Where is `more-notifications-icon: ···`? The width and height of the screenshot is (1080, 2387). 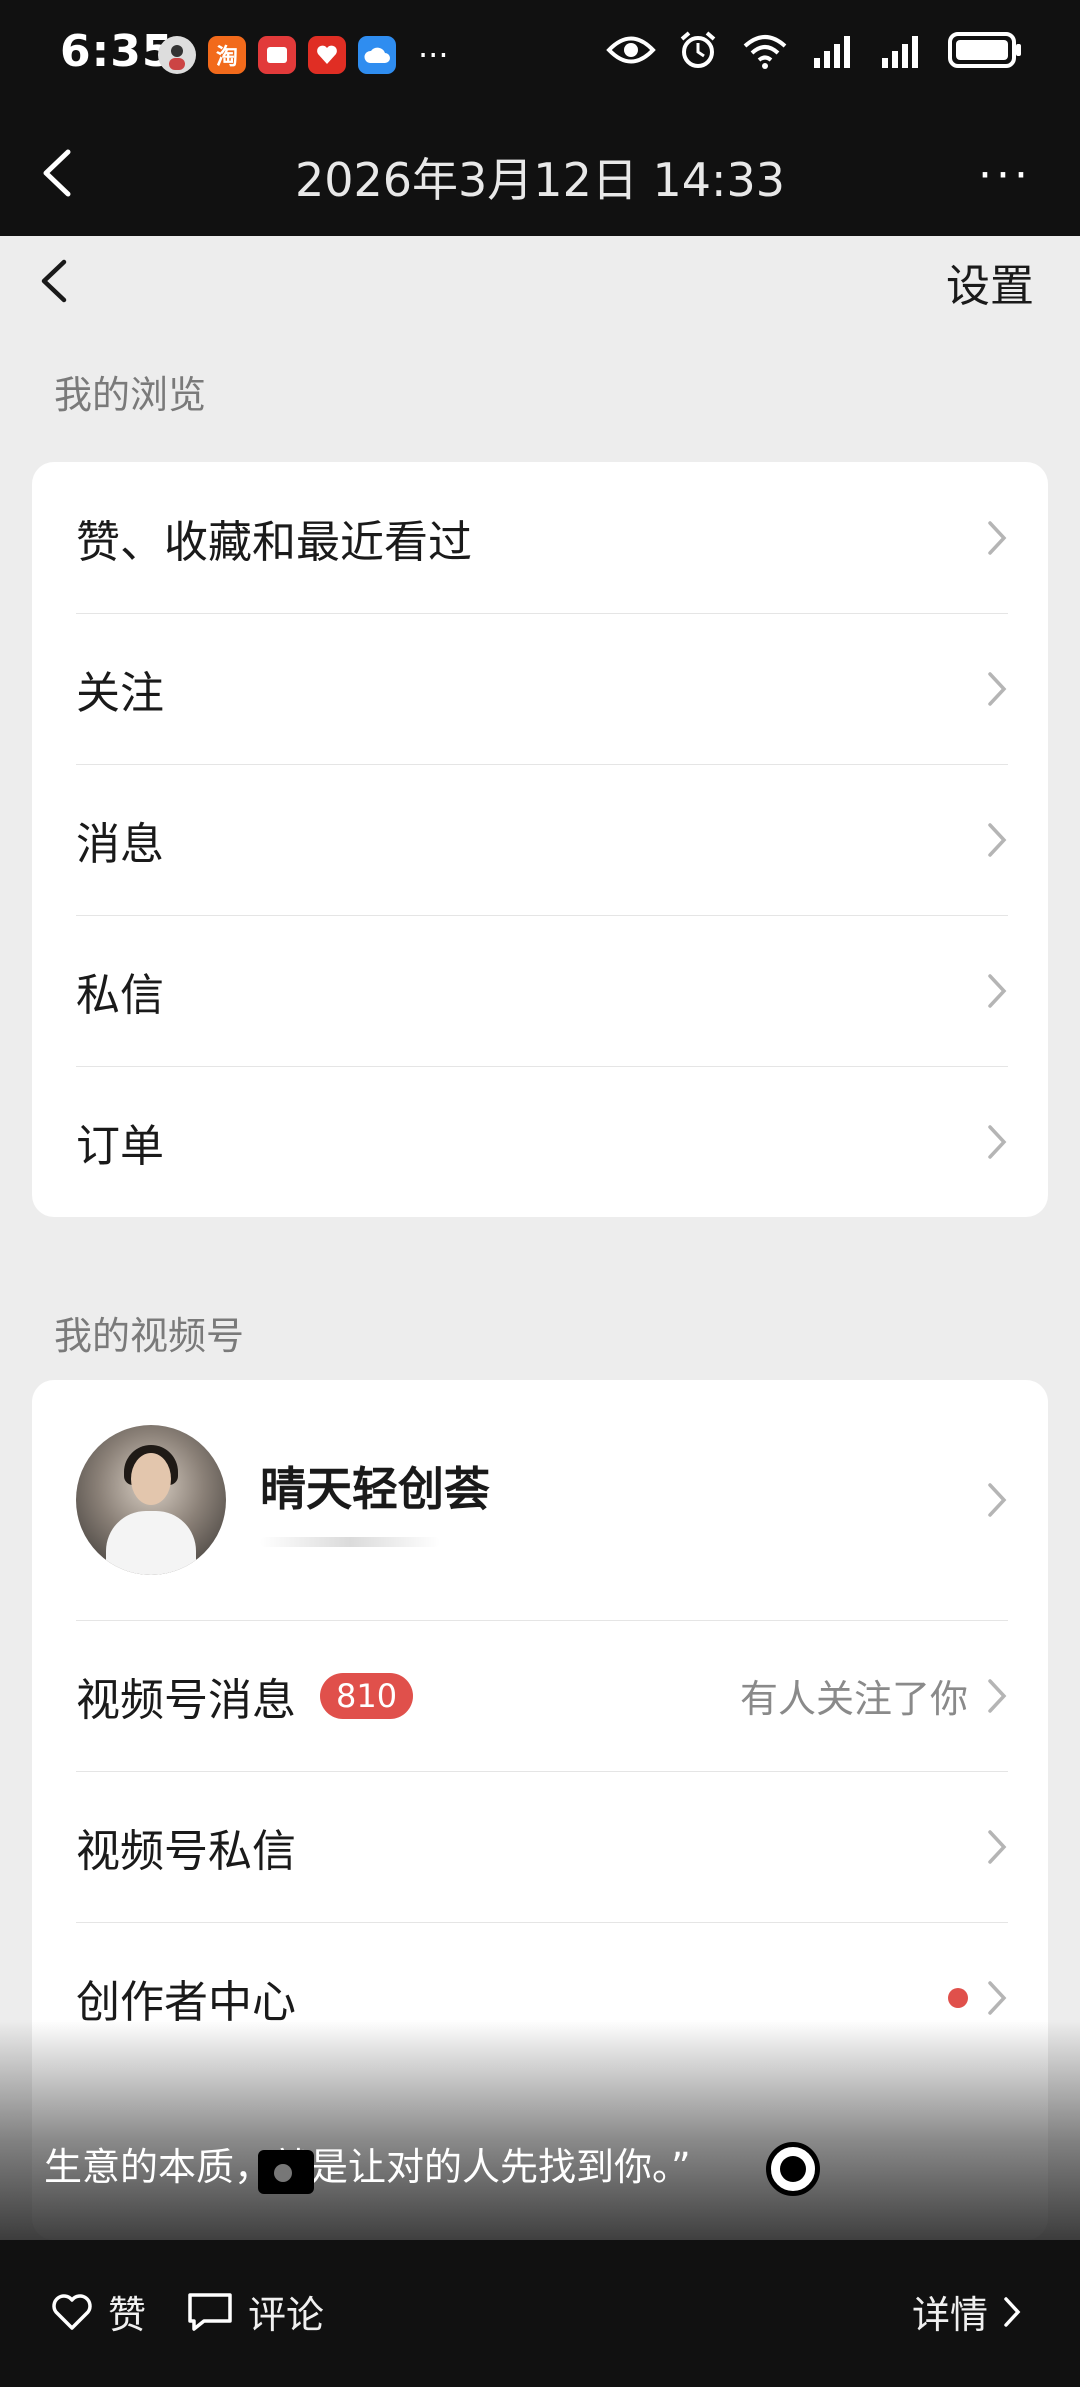
more-notifications-icon: ··· is located at coordinates (433, 55).